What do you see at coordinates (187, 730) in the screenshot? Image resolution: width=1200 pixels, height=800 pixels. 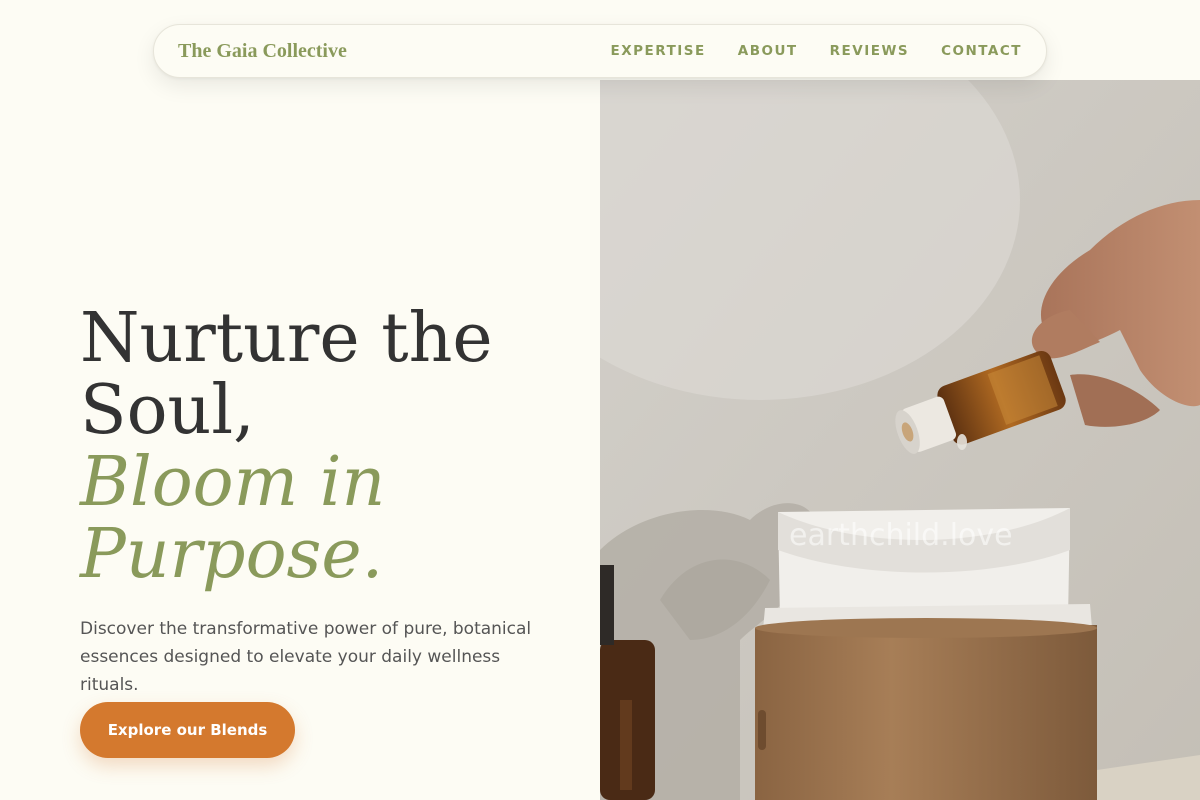 I see `explore-blends-button: Explore our Blends` at bounding box center [187, 730].